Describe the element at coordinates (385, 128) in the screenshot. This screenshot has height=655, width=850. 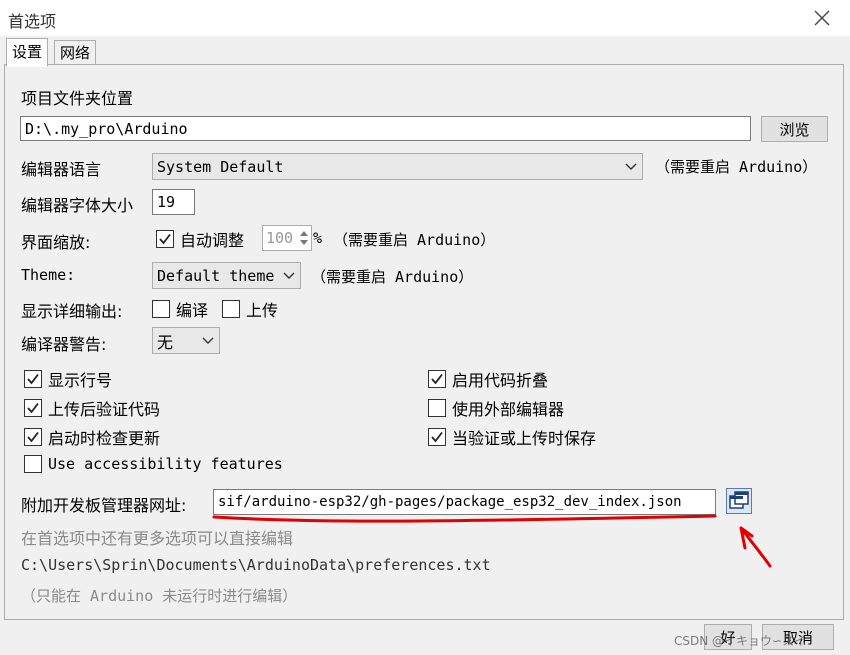
I see `sketchbook-path-input: D:\.my_pro\Arduino` at that location.